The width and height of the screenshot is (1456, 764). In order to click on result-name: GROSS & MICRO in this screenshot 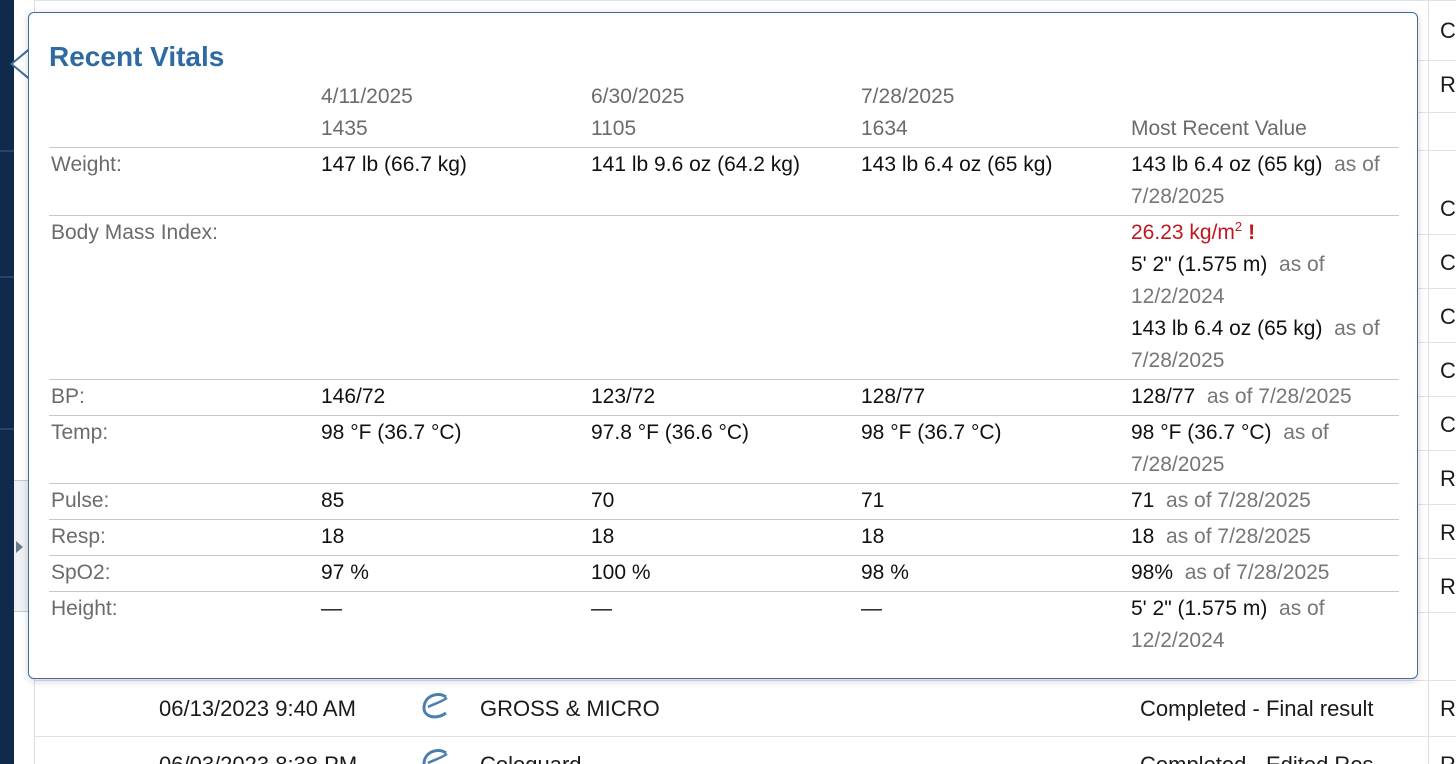, I will do `click(570, 708)`.